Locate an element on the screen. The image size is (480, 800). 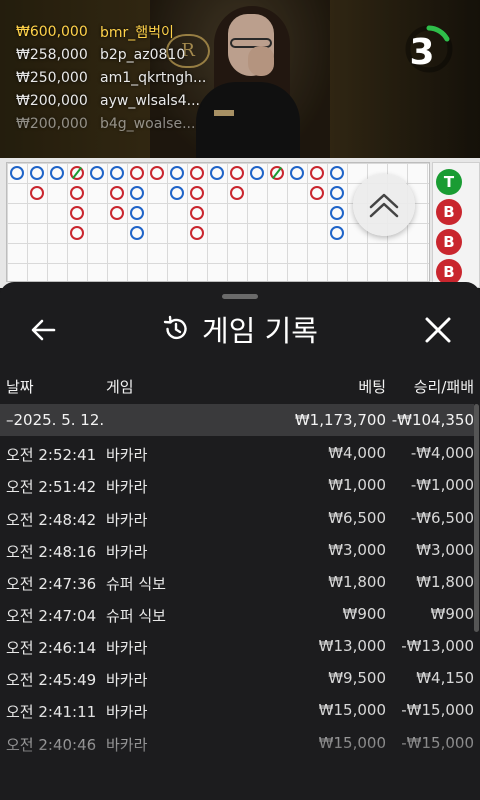
column-header-date: 날짜 is located at coordinates (20, 387).